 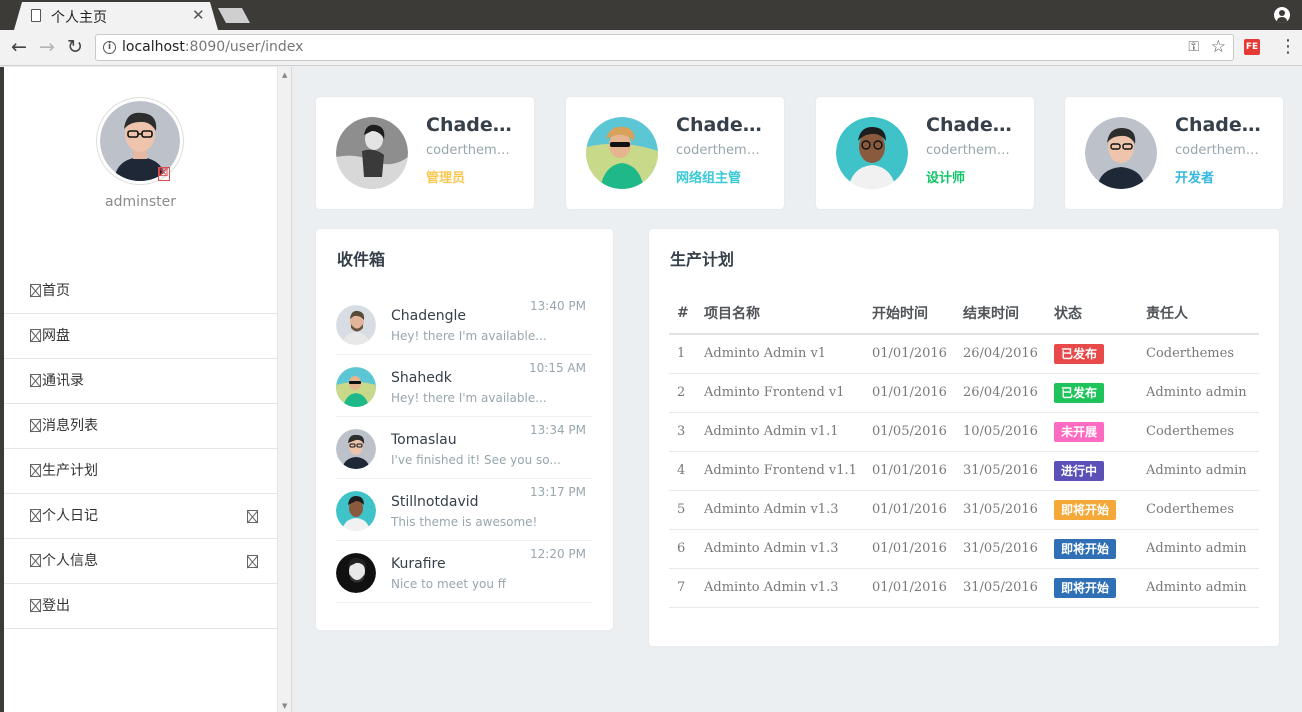 What do you see at coordinates (284, 706) in the screenshot?
I see `scroll-down-icon: ▼` at bounding box center [284, 706].